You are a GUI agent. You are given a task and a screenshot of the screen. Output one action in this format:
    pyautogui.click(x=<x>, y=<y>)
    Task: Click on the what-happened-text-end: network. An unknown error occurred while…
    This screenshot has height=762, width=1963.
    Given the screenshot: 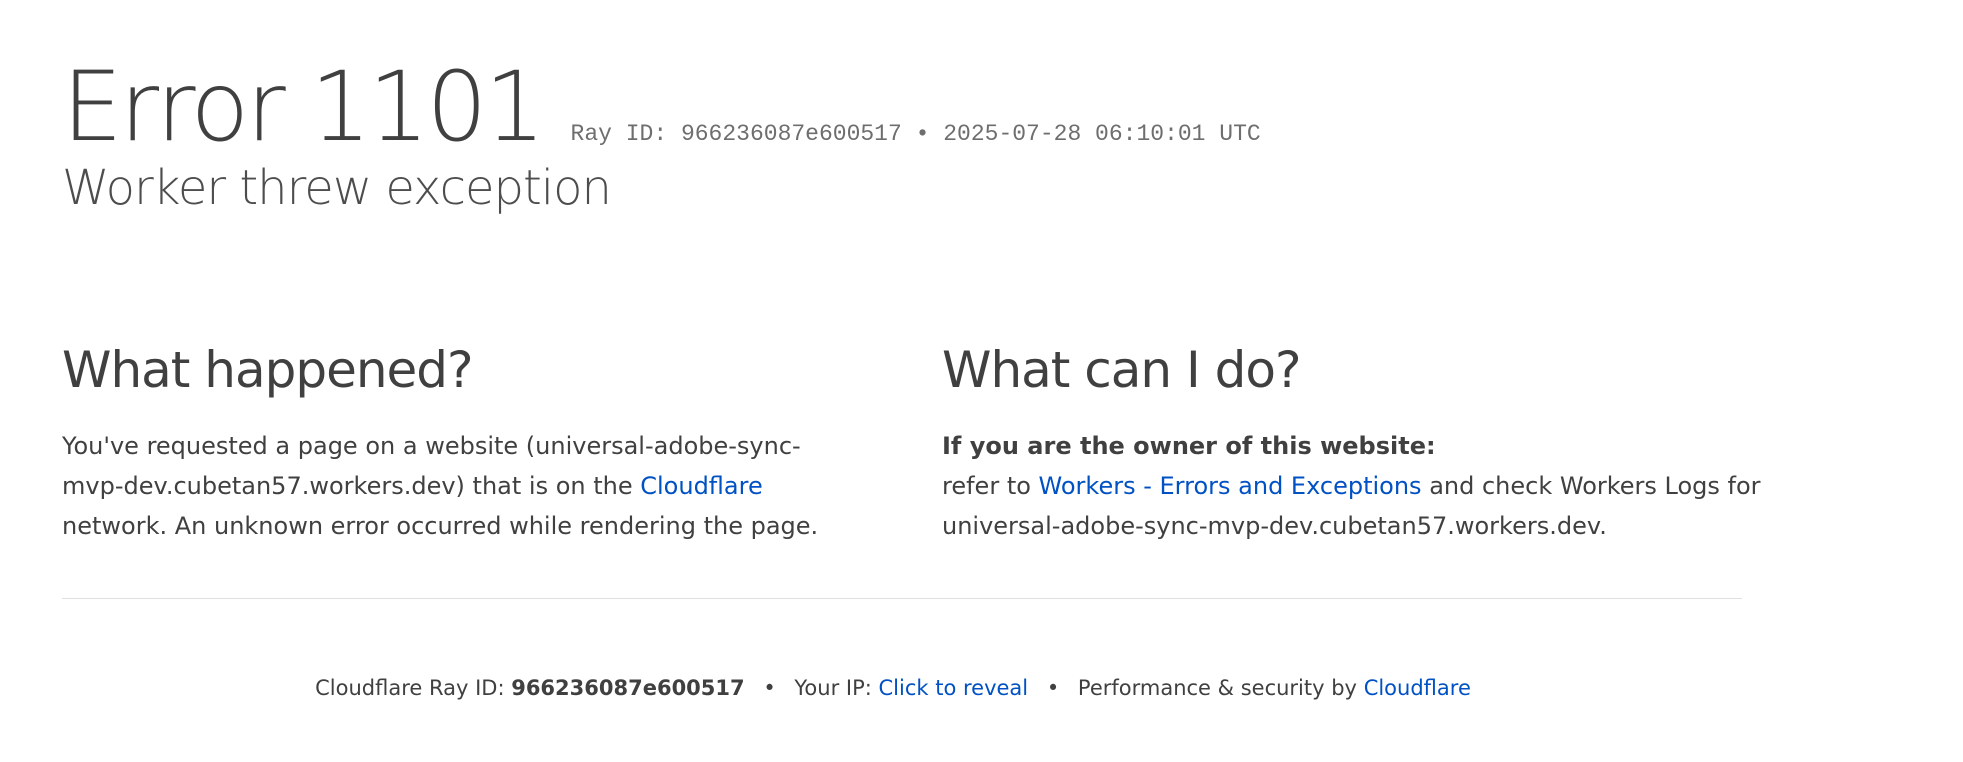 What is the action you would take?
    pyautogui.click(x=440, y=526)
    